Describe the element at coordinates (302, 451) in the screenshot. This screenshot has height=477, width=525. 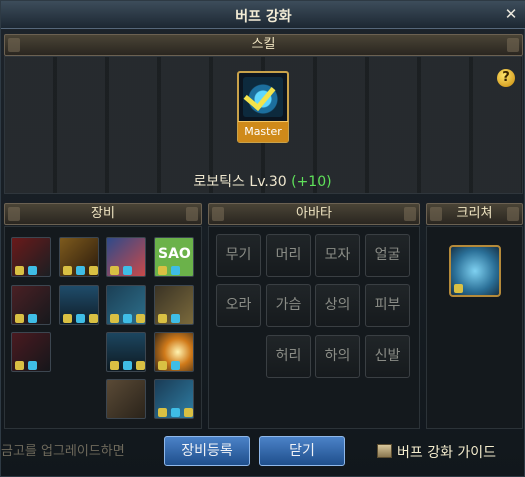
I see `close-button: 닫기` at that location.